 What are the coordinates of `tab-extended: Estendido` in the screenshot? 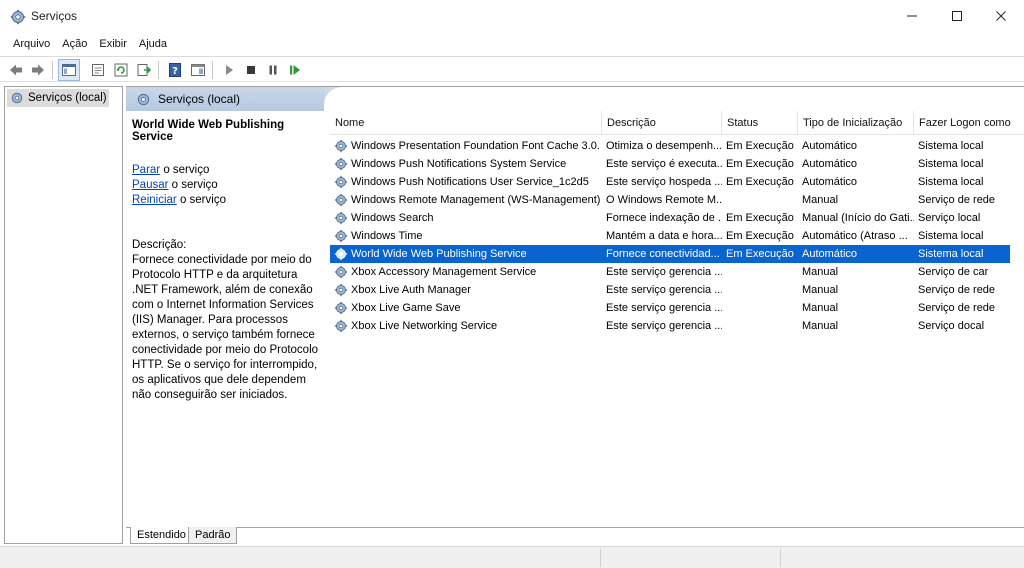 It's located at (161, 535).